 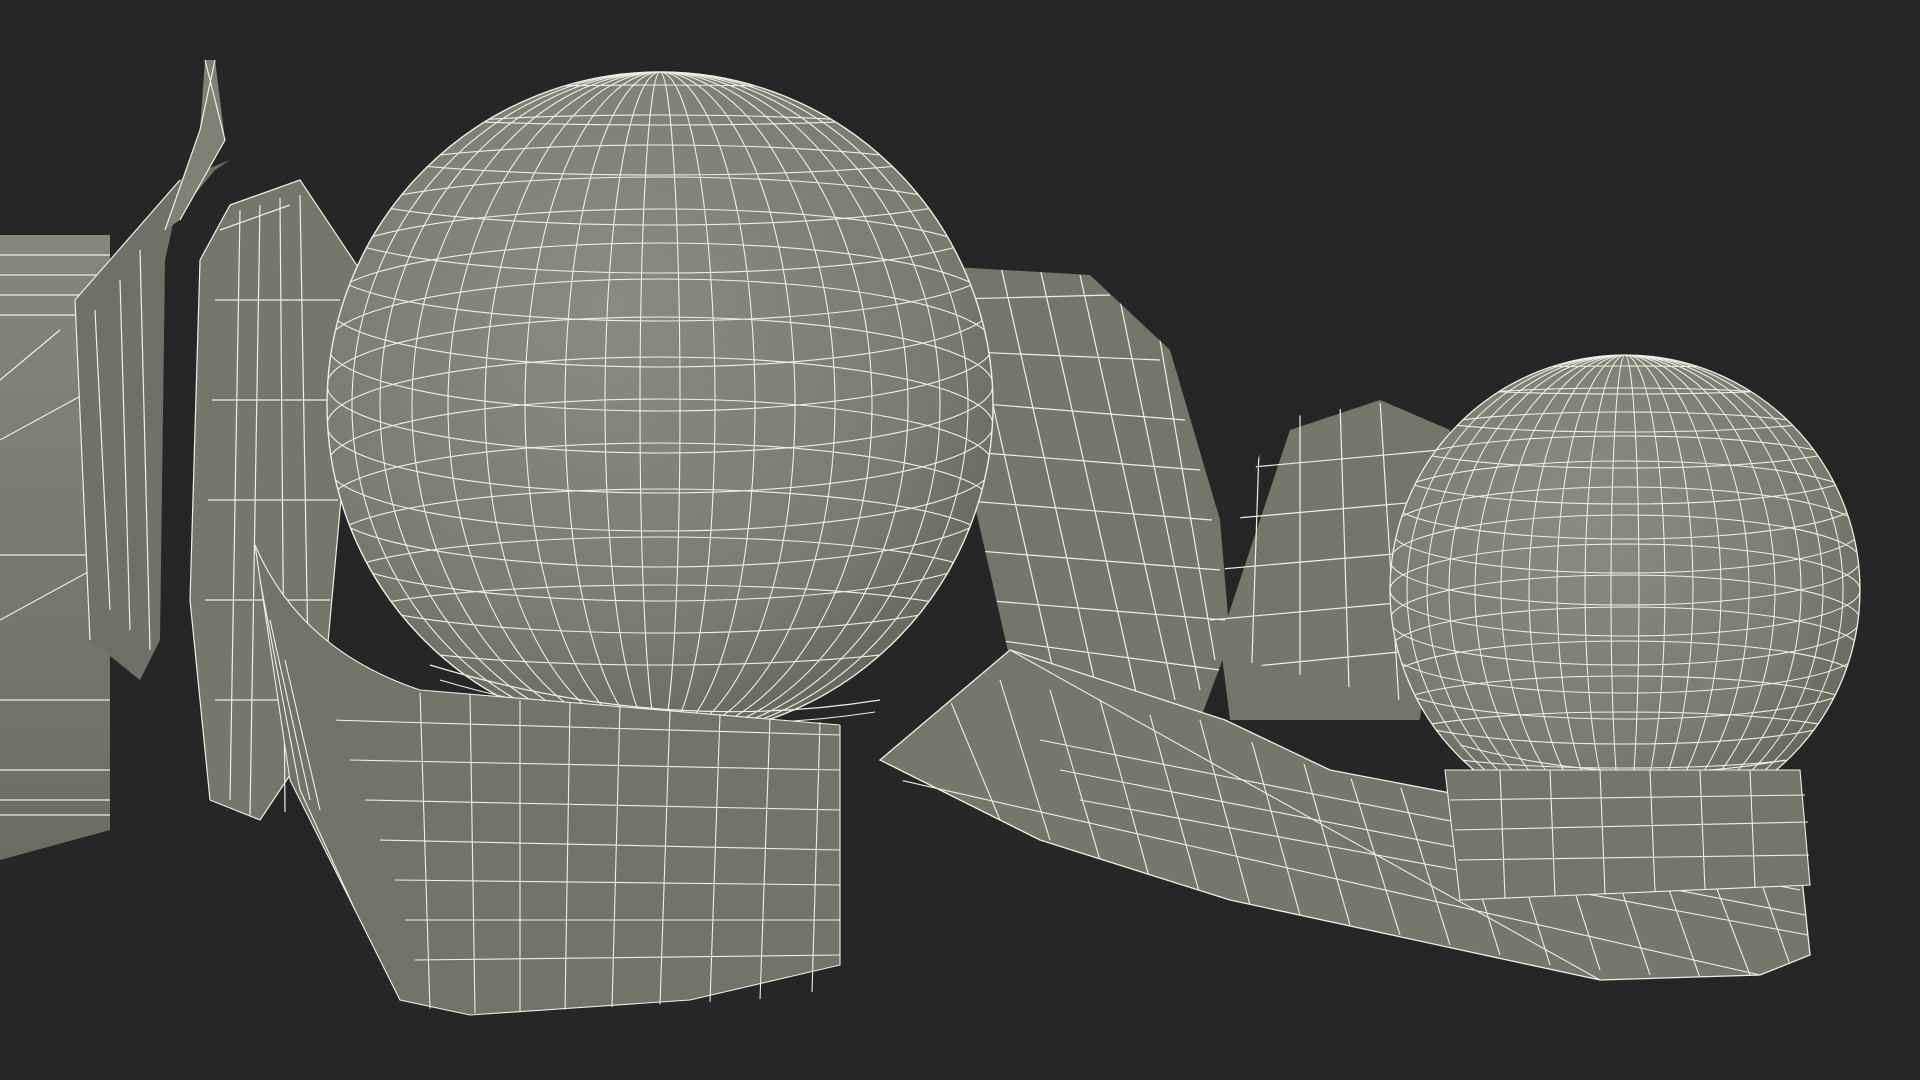 I want to click on small-sphere-mesh, so click(x=1625, y=590).